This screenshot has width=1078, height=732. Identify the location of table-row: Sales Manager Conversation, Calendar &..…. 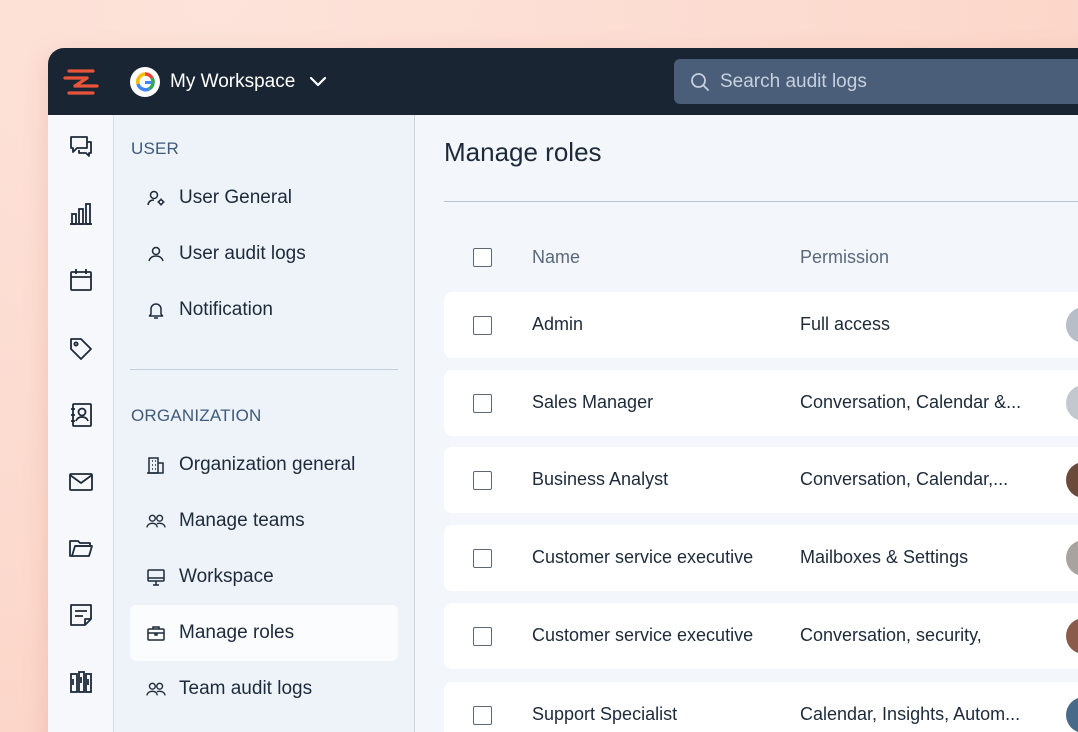
(761, 403).